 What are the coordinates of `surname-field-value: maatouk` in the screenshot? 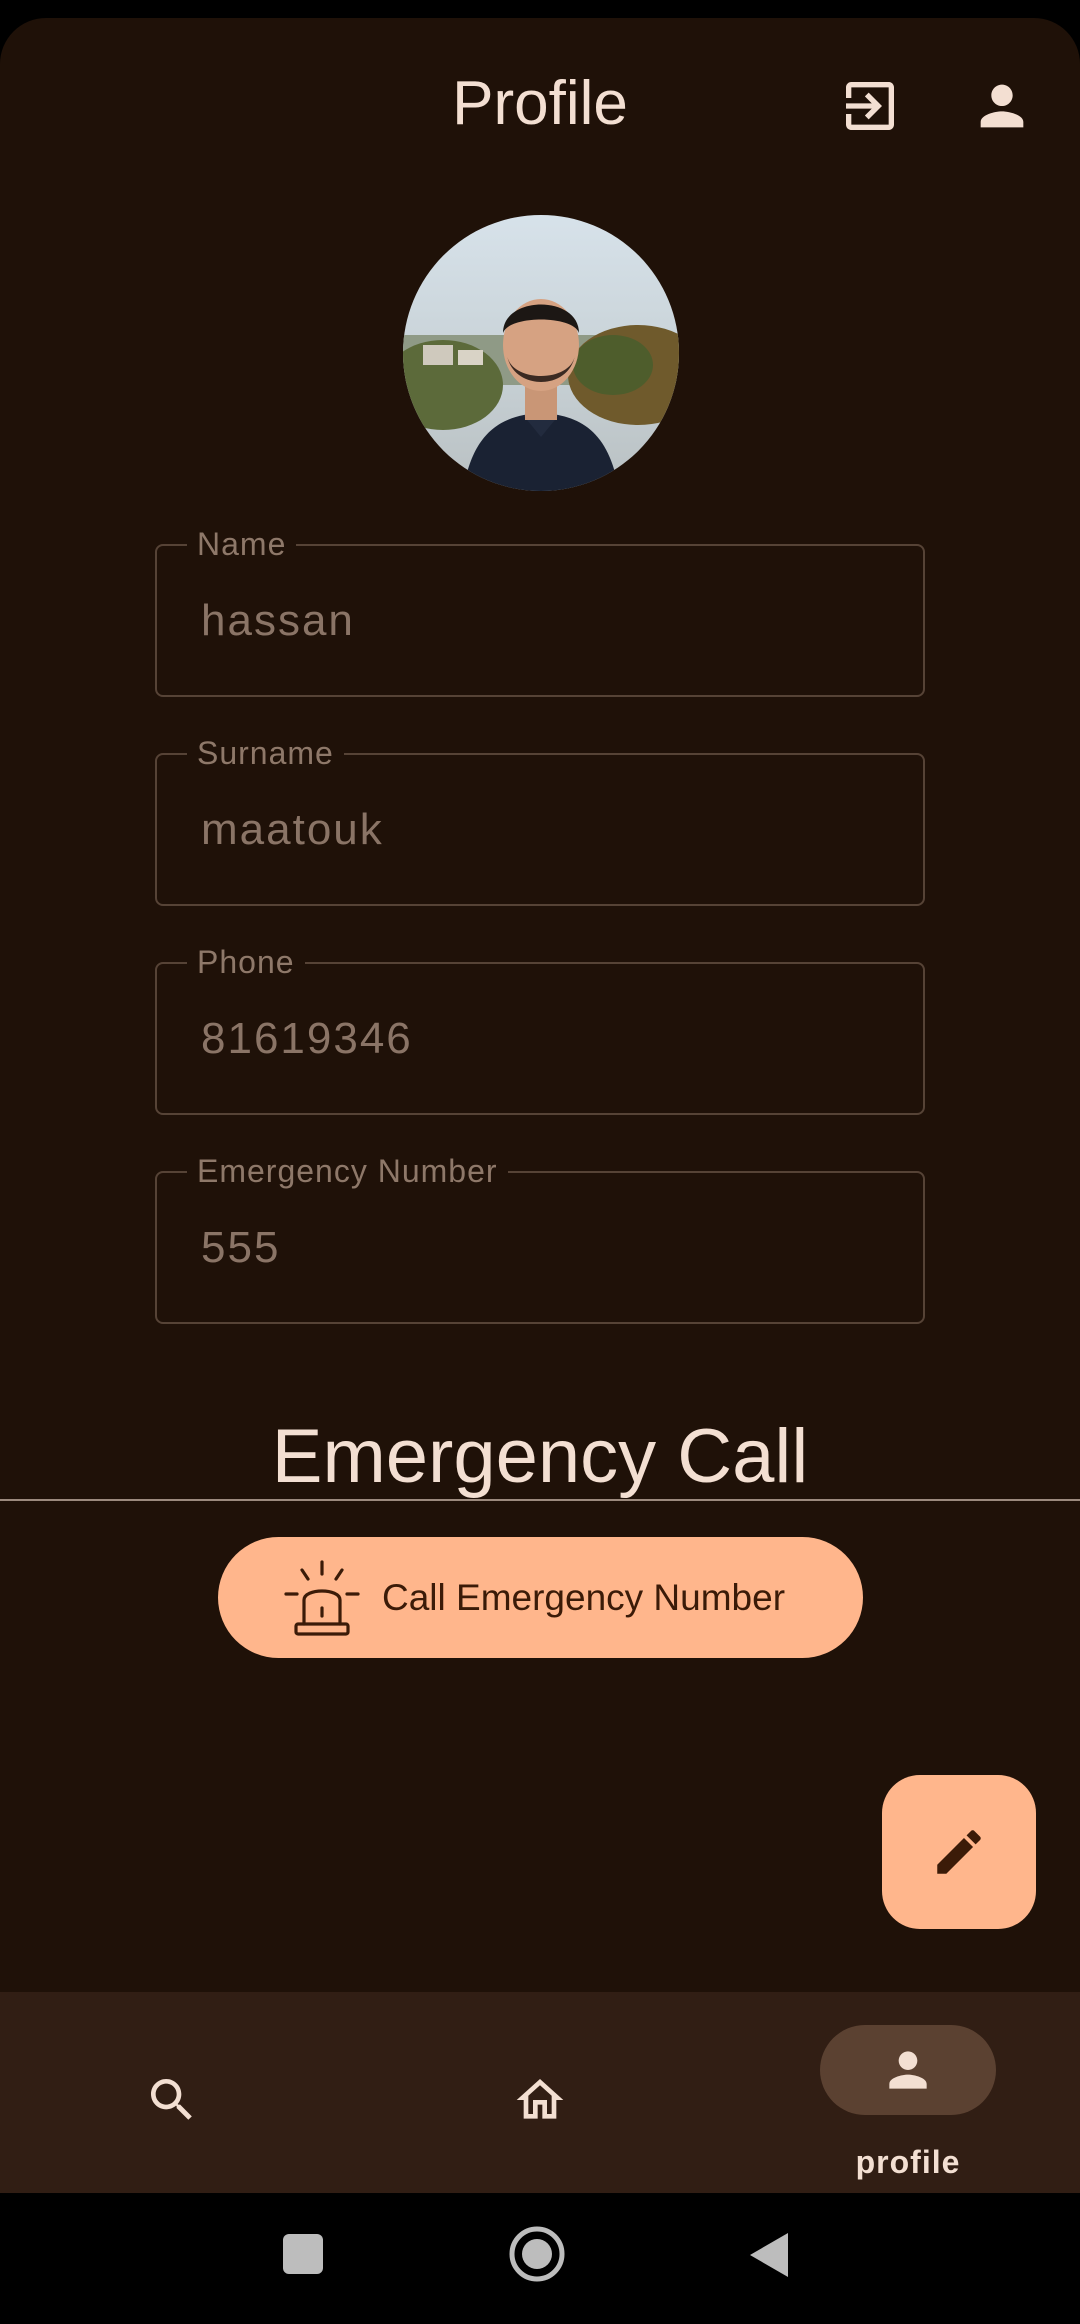 It's located at (292, 829).